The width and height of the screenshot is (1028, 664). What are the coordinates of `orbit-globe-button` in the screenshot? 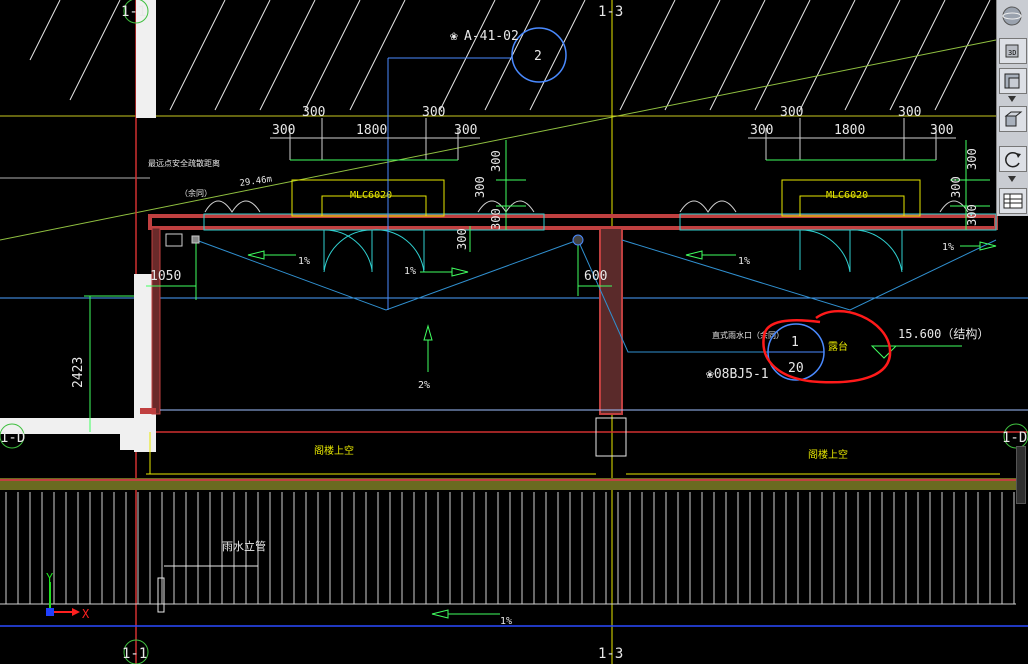 It's located at (1013, 17).